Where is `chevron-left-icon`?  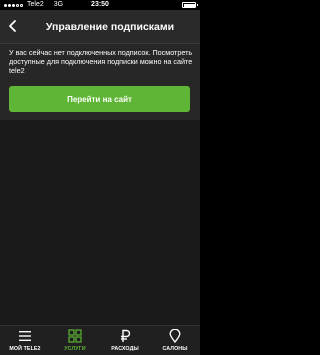 chevron-left-icon is located at coordinates (12, 26).